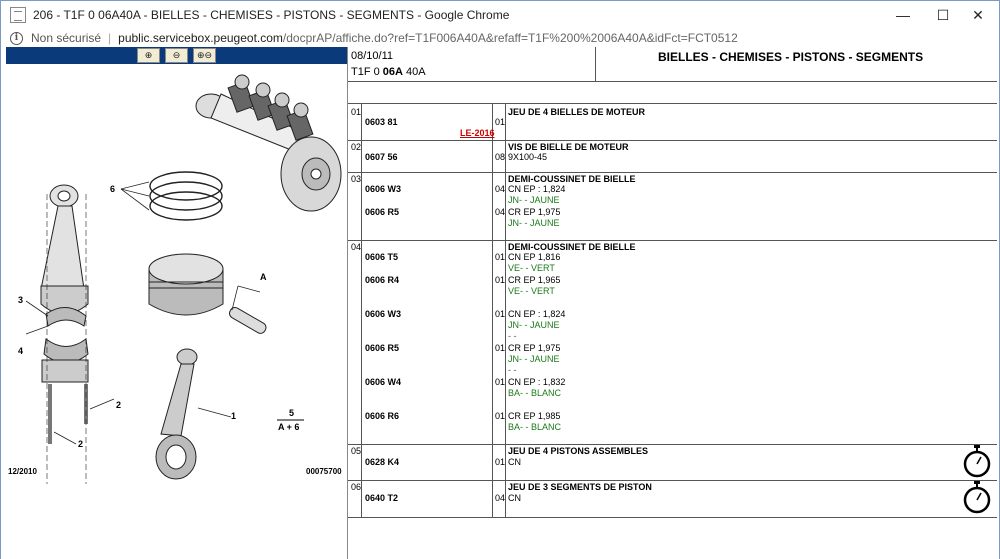  What do you see at coordinates (66, 38) in the screenshot?
I see `security-status: Non sécurisé` at bounding box center [66, 38].